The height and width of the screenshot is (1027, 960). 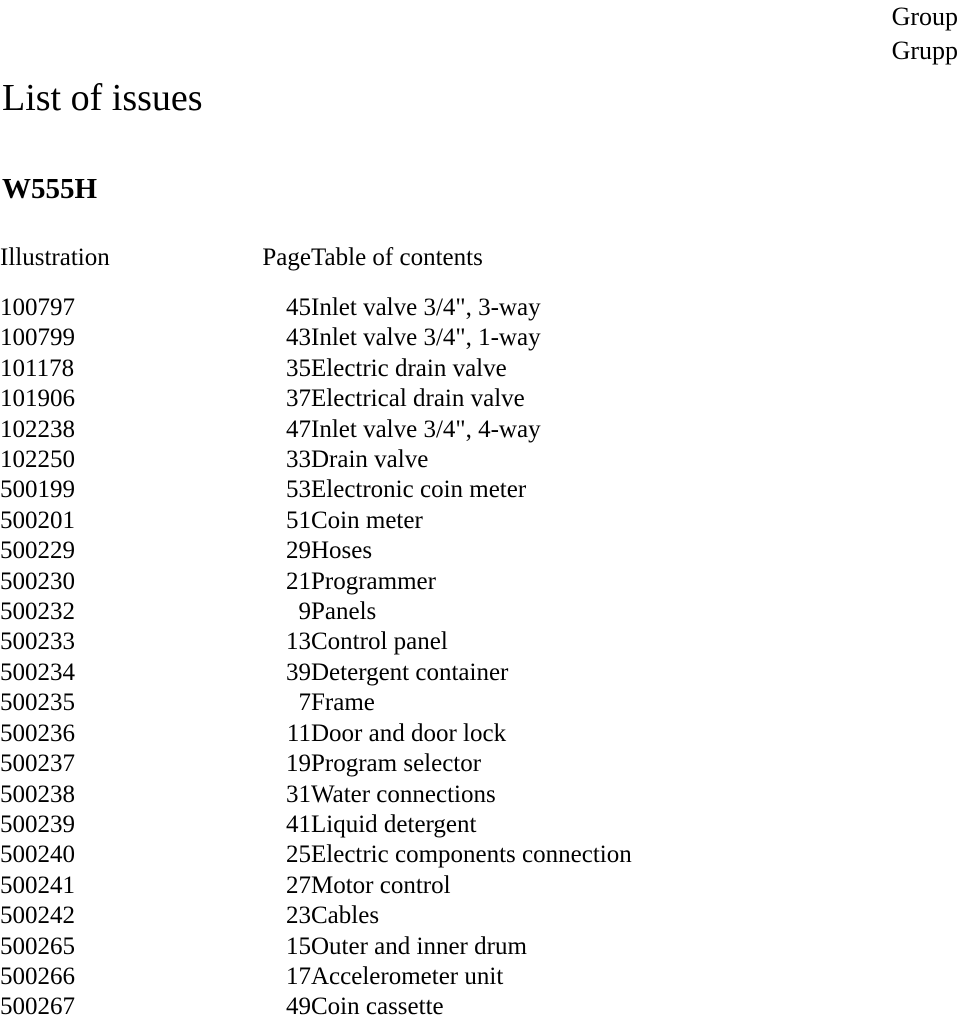 What do you see at coordinates (924, 50) in the screenshot?
I see `group-label-swedish: Grupp` at bounding box center [924, 50].